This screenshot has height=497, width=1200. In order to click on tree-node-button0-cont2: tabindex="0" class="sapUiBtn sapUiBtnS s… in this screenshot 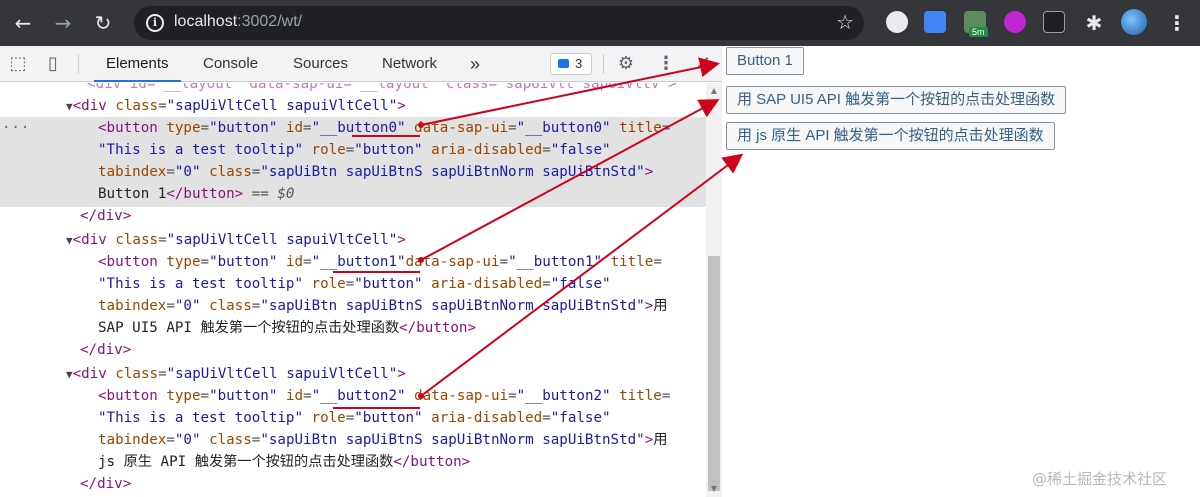, I will do `click(410, 172)`.